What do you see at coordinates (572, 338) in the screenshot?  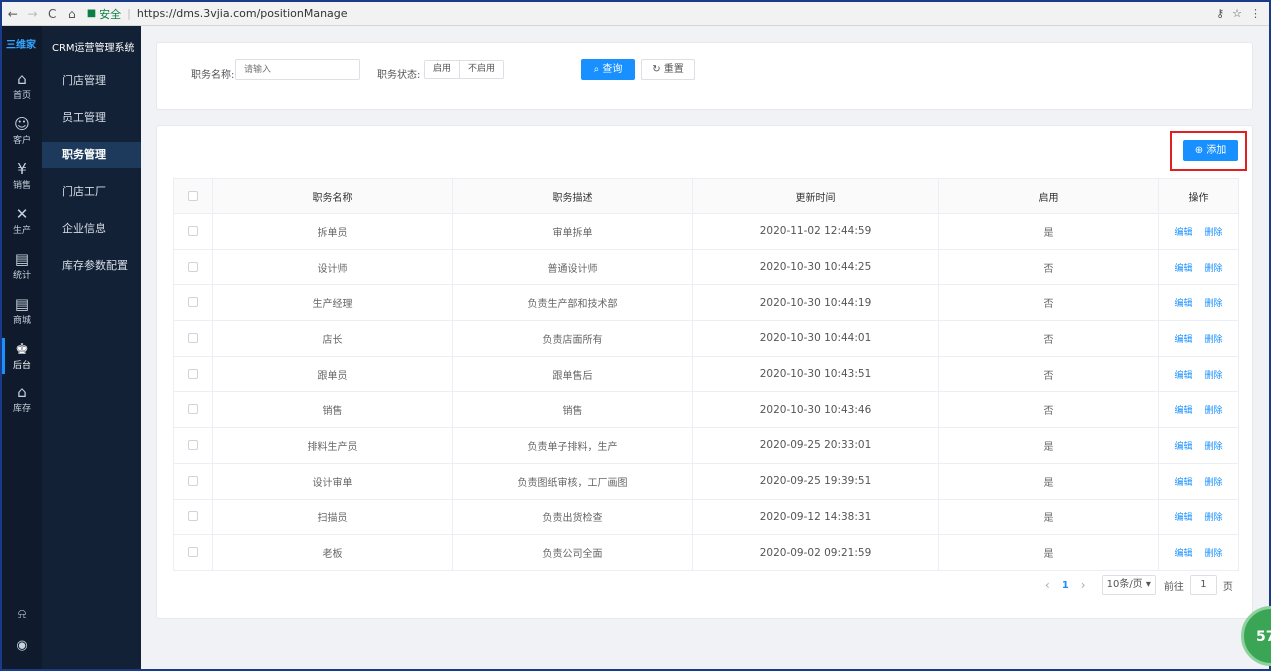 I see `cell-position-desc: 负责店面所有` at bounding box center [572, 338].